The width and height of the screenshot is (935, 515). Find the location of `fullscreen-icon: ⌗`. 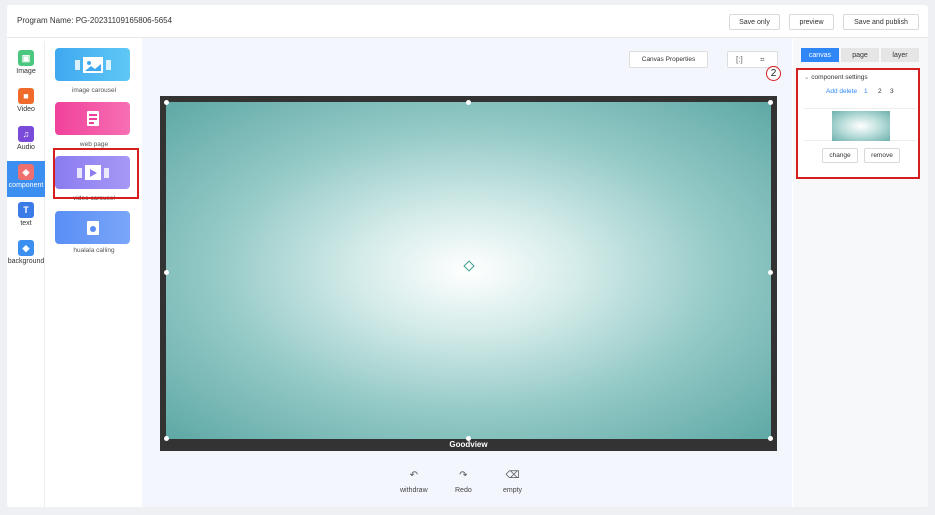

fullscreen-icon: ⌗ is located at coordinates (762, 60).